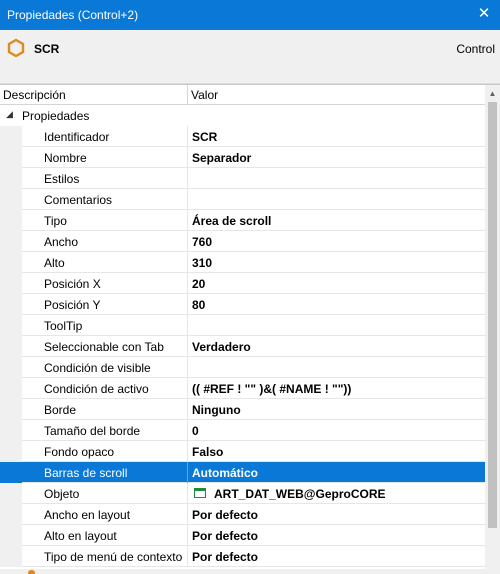 The height and width of the screenshot is (574, 500). What do you see at coordinates (242, 325) in the screenshot?
I see `property-row: ToolTip` at bounding box center [242, 325].